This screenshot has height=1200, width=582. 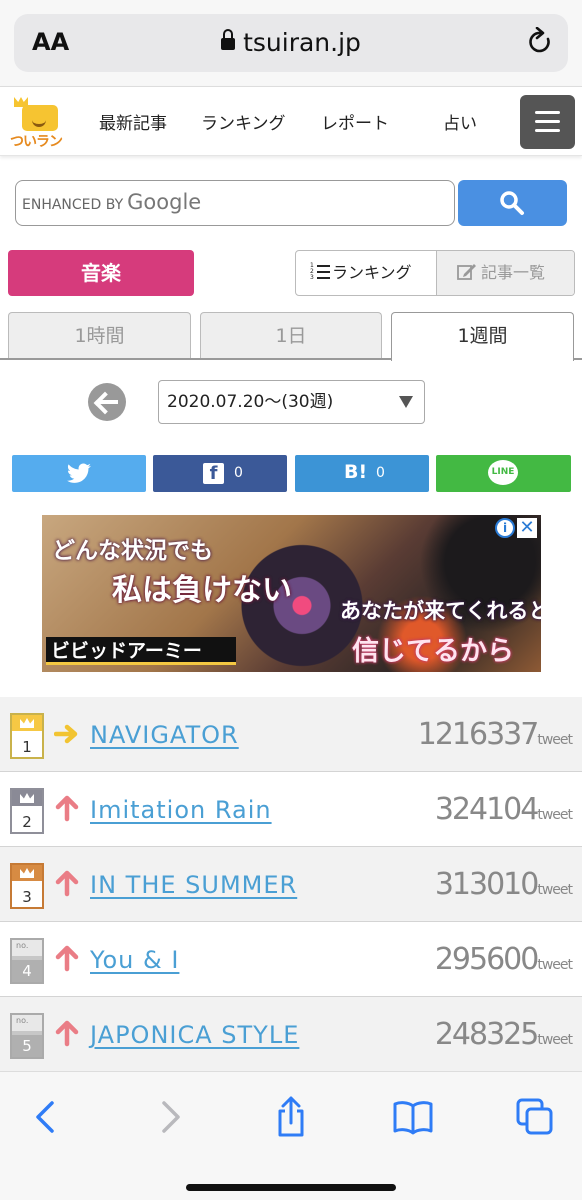 I want to click on nav-ranking: ランキング, so click(x=243, y=121).